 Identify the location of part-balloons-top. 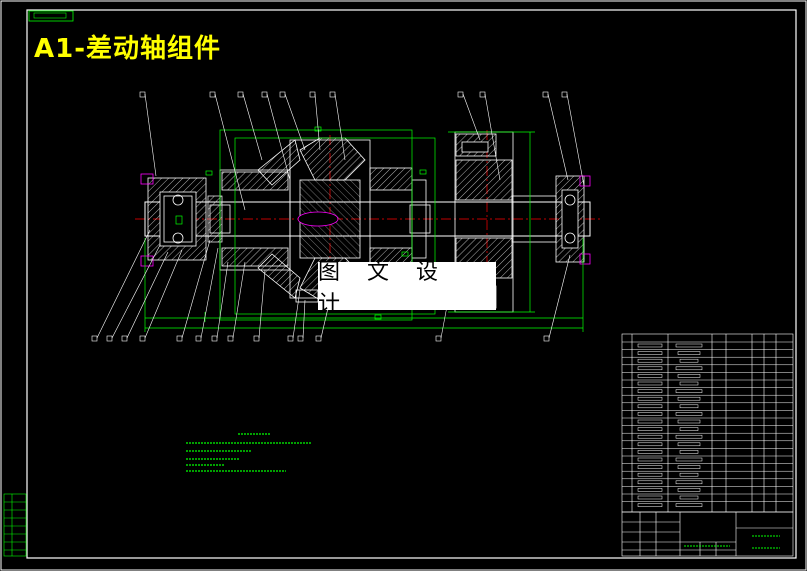
(362, 151).